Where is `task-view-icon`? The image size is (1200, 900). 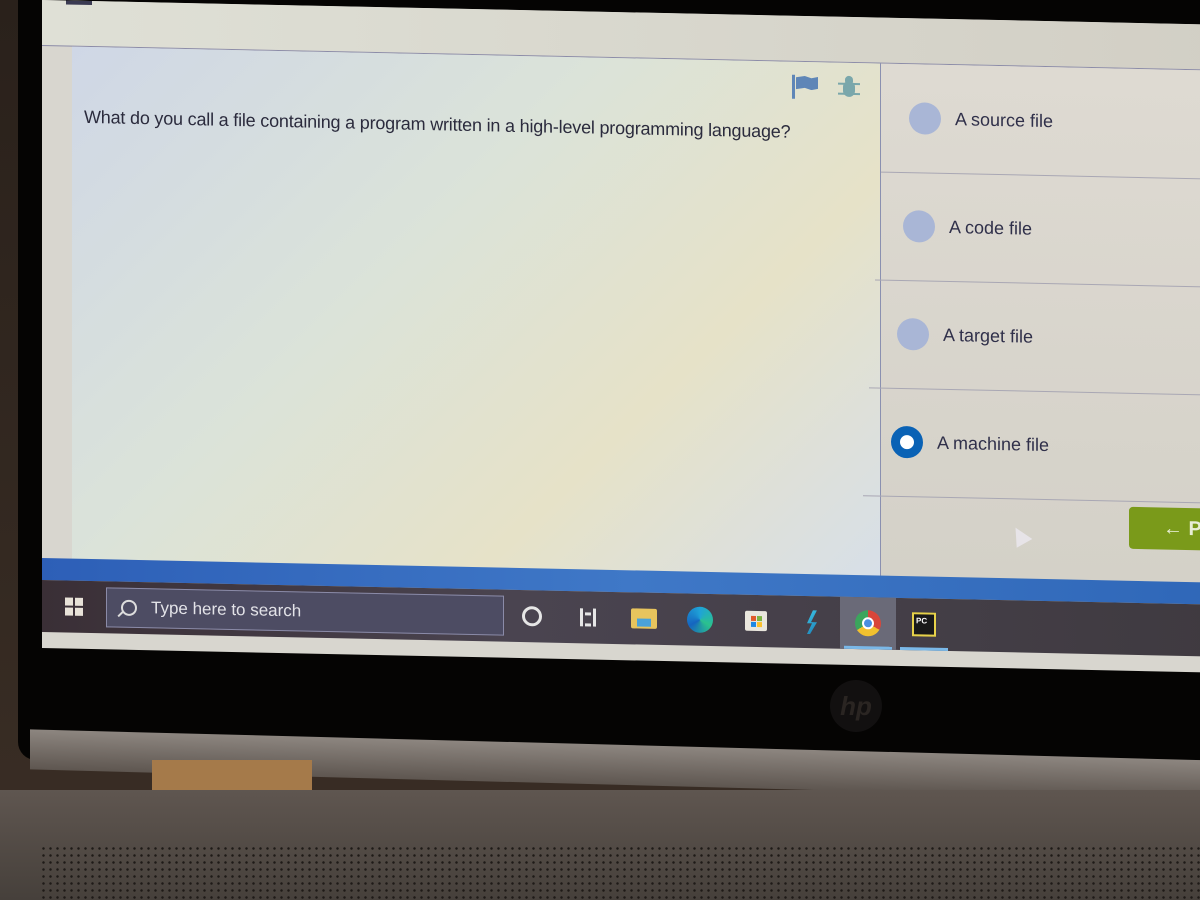 task-view-icon is located at coordinates (588, 617).